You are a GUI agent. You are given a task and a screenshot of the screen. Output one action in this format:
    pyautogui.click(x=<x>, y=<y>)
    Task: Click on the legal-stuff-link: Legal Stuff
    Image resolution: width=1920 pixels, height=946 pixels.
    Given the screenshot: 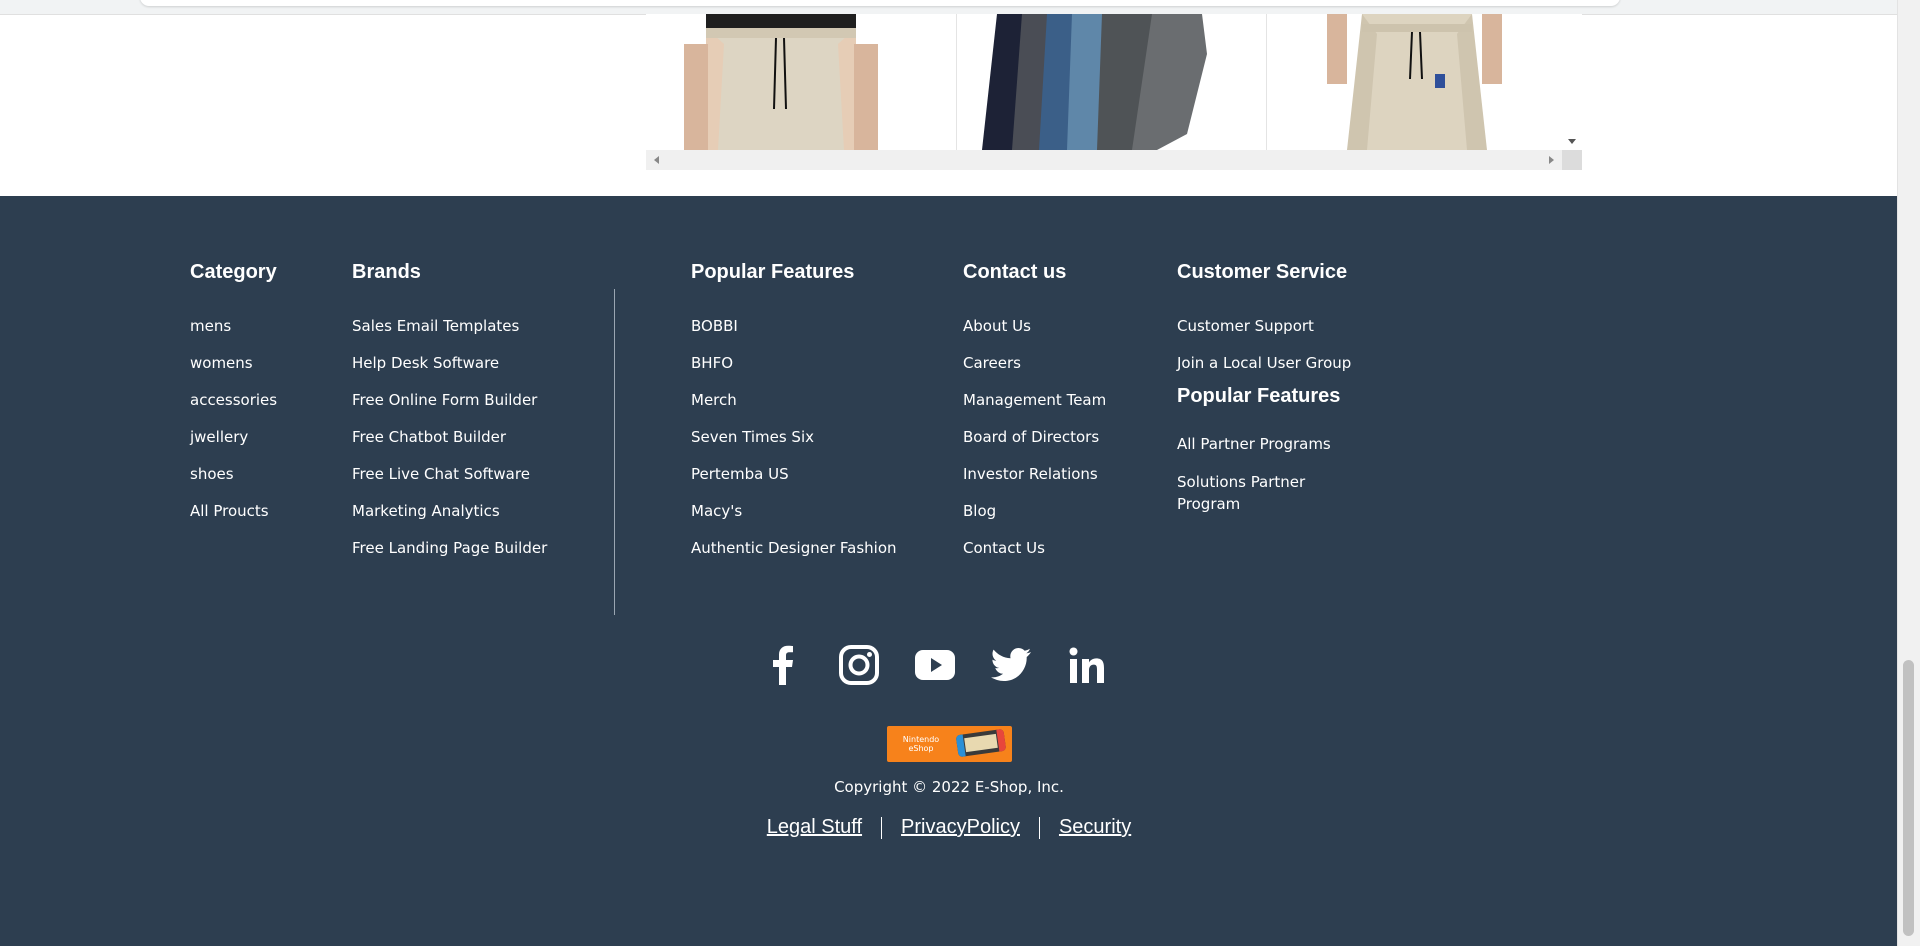 What is the action you would take?
    pyautogui.click(x=814, y=827)
    